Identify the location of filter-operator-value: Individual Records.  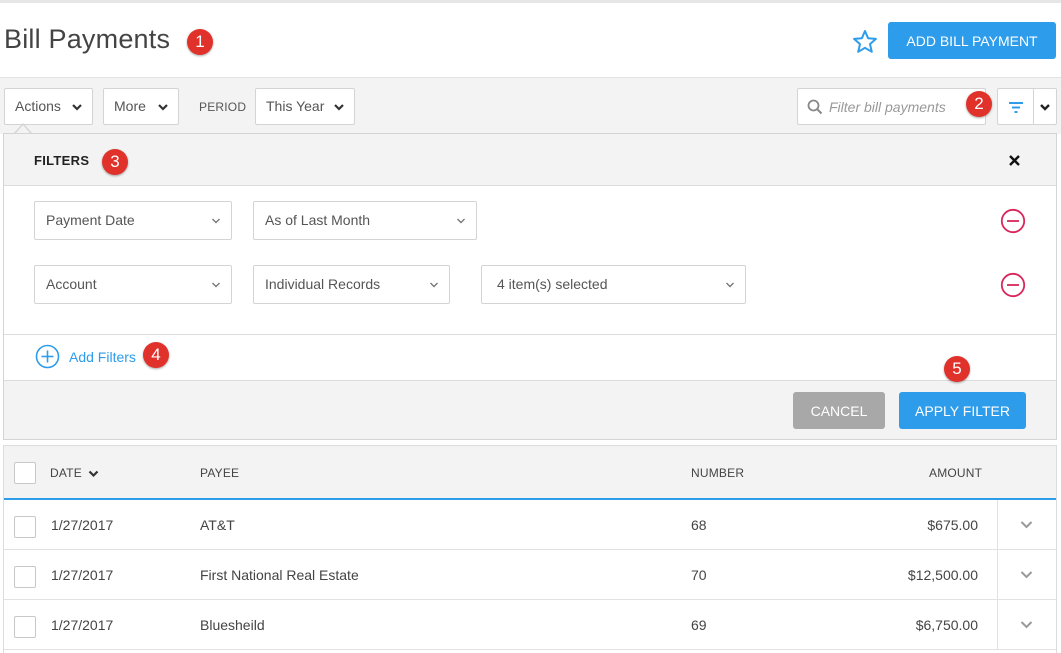
(323, 284).